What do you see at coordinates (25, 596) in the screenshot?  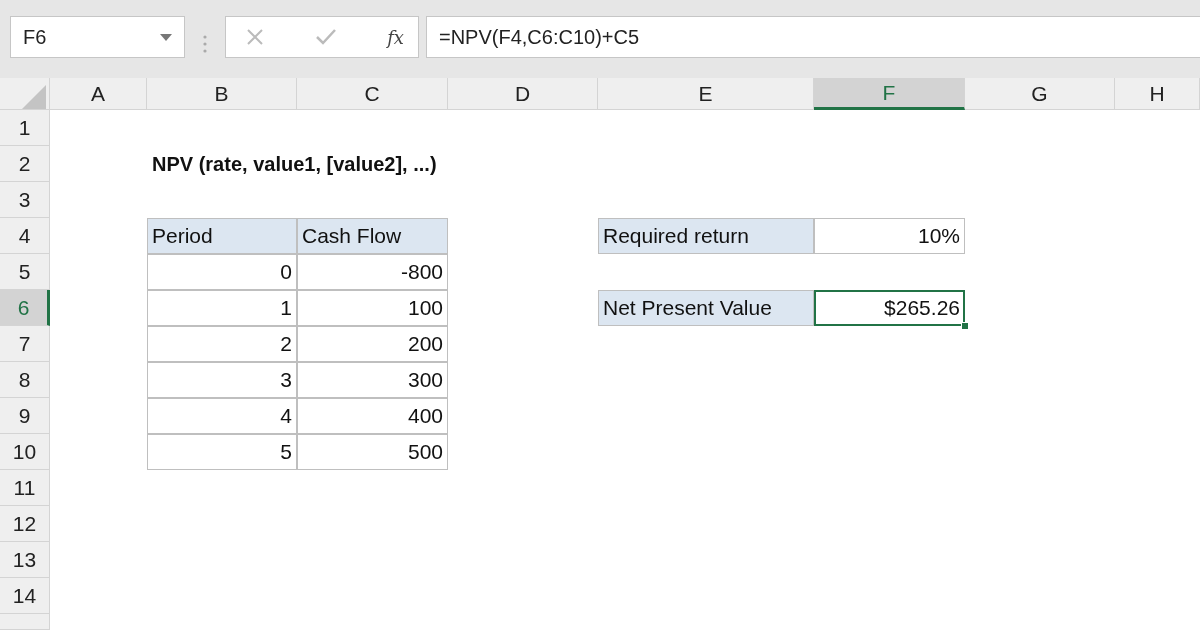 I see `row-header: 14` at bounding box center [25, 596].